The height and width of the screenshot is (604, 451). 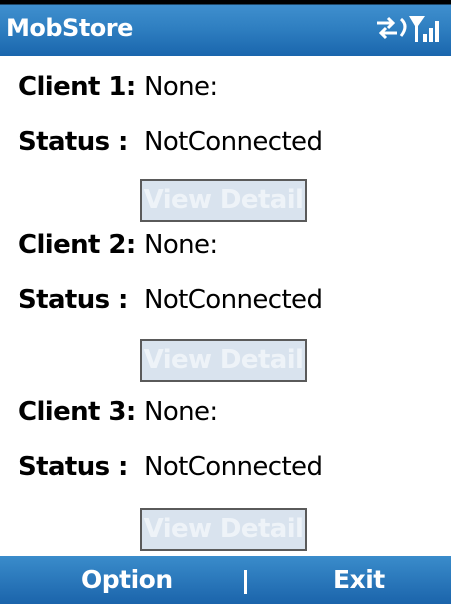 What do you see at coordinates (233, 142) in the screenshot?
I see `client-1-status-value: NotConnected` at bounding box center [233, 142].